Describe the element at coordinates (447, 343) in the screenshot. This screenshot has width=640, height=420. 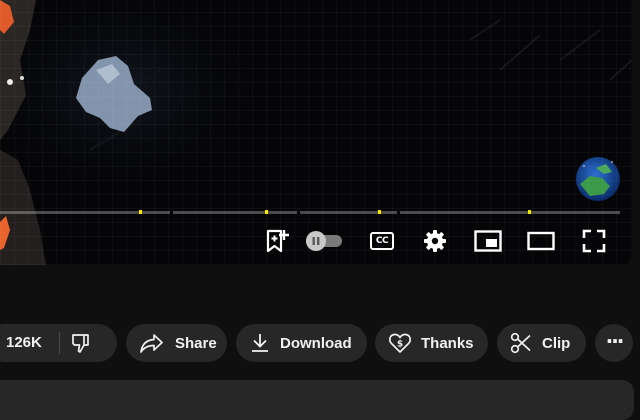
I see `thanks-label: Thanks` at that location.